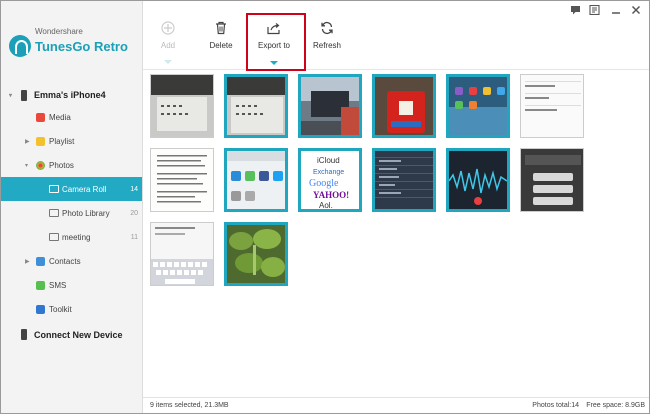 The height and width of the screenshot is (414, 650). I want to click on iphone-icon, so click(24, 95).